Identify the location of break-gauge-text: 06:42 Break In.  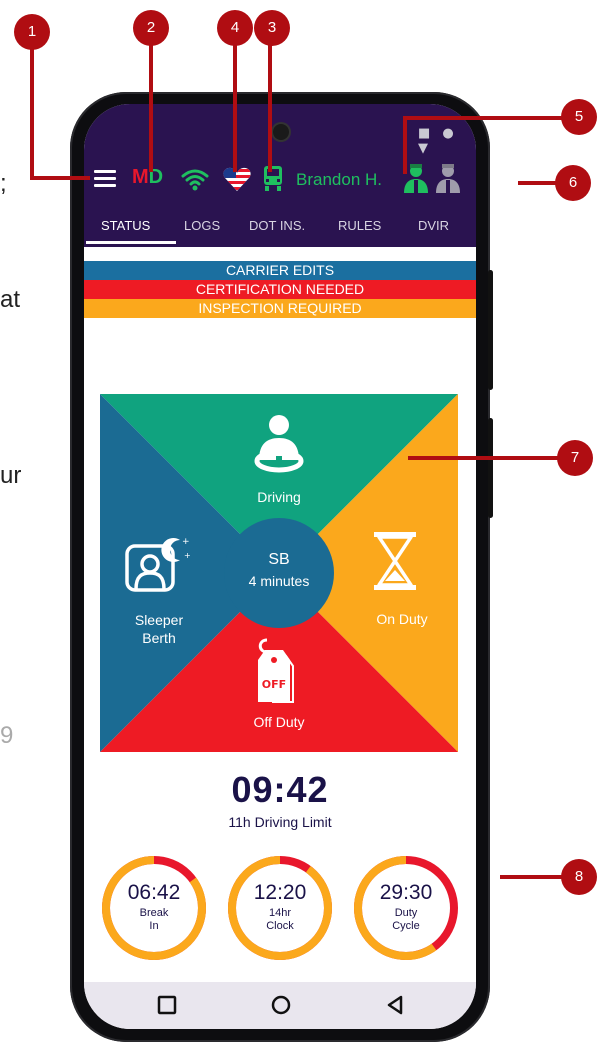
(154, 908).